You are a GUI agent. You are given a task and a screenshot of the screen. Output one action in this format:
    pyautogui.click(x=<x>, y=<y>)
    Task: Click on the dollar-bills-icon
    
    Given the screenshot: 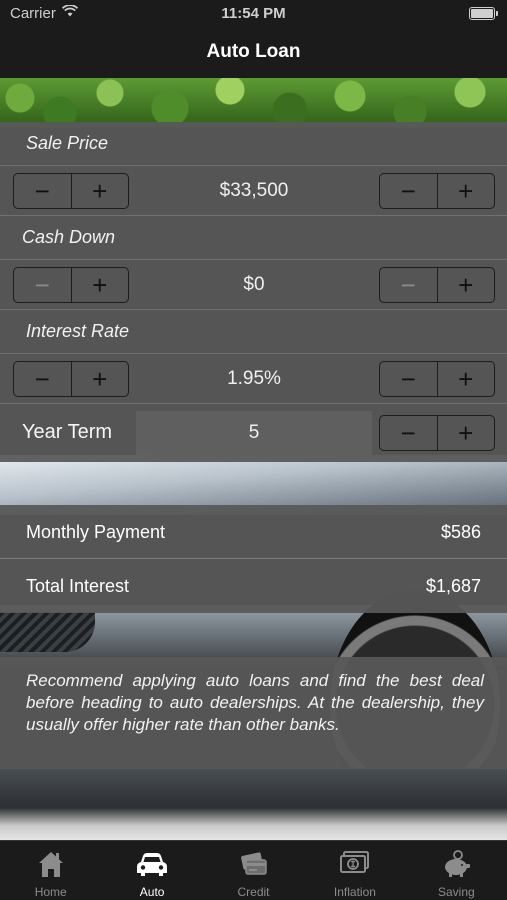 What is the action you would take?
    pyautogui.click(x=354, y=864)
    